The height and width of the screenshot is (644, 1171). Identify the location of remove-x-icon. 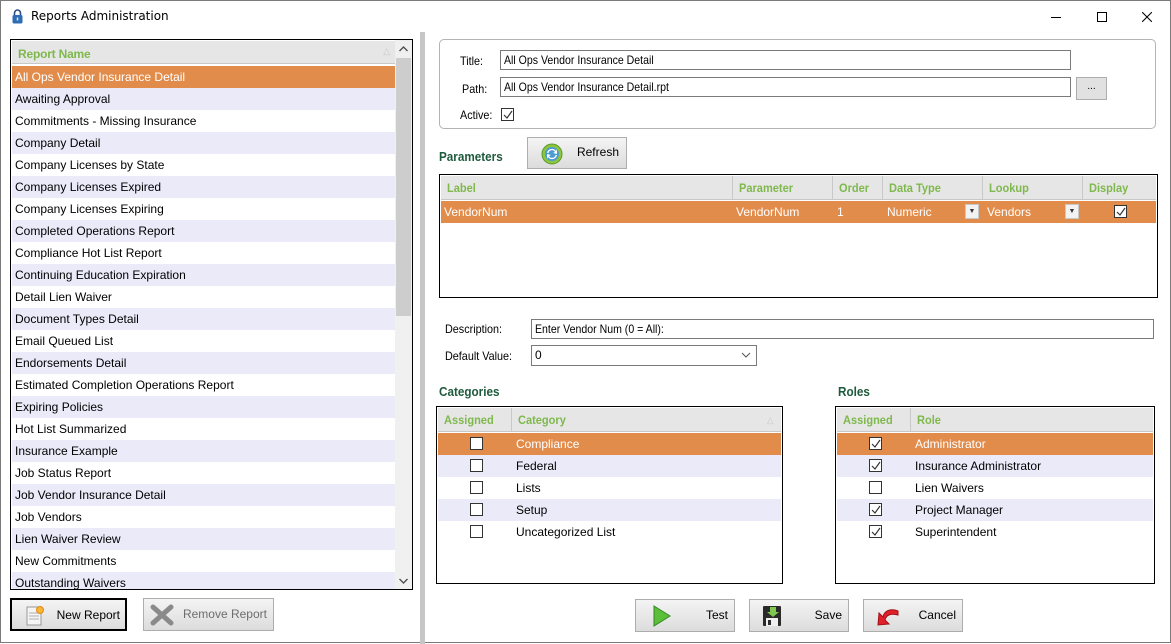
(162, 615).